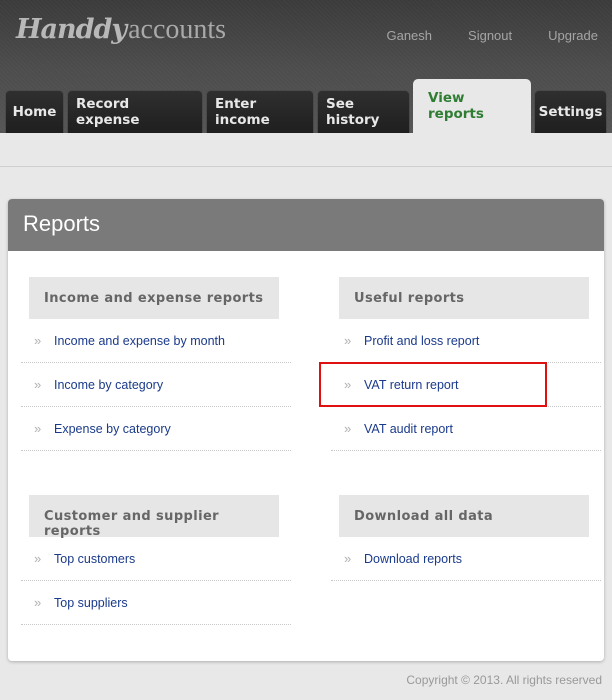 The height and width of the screenshot is (700, 612). I want to click on tab-record-expense: Record expense, so click(135, 111).